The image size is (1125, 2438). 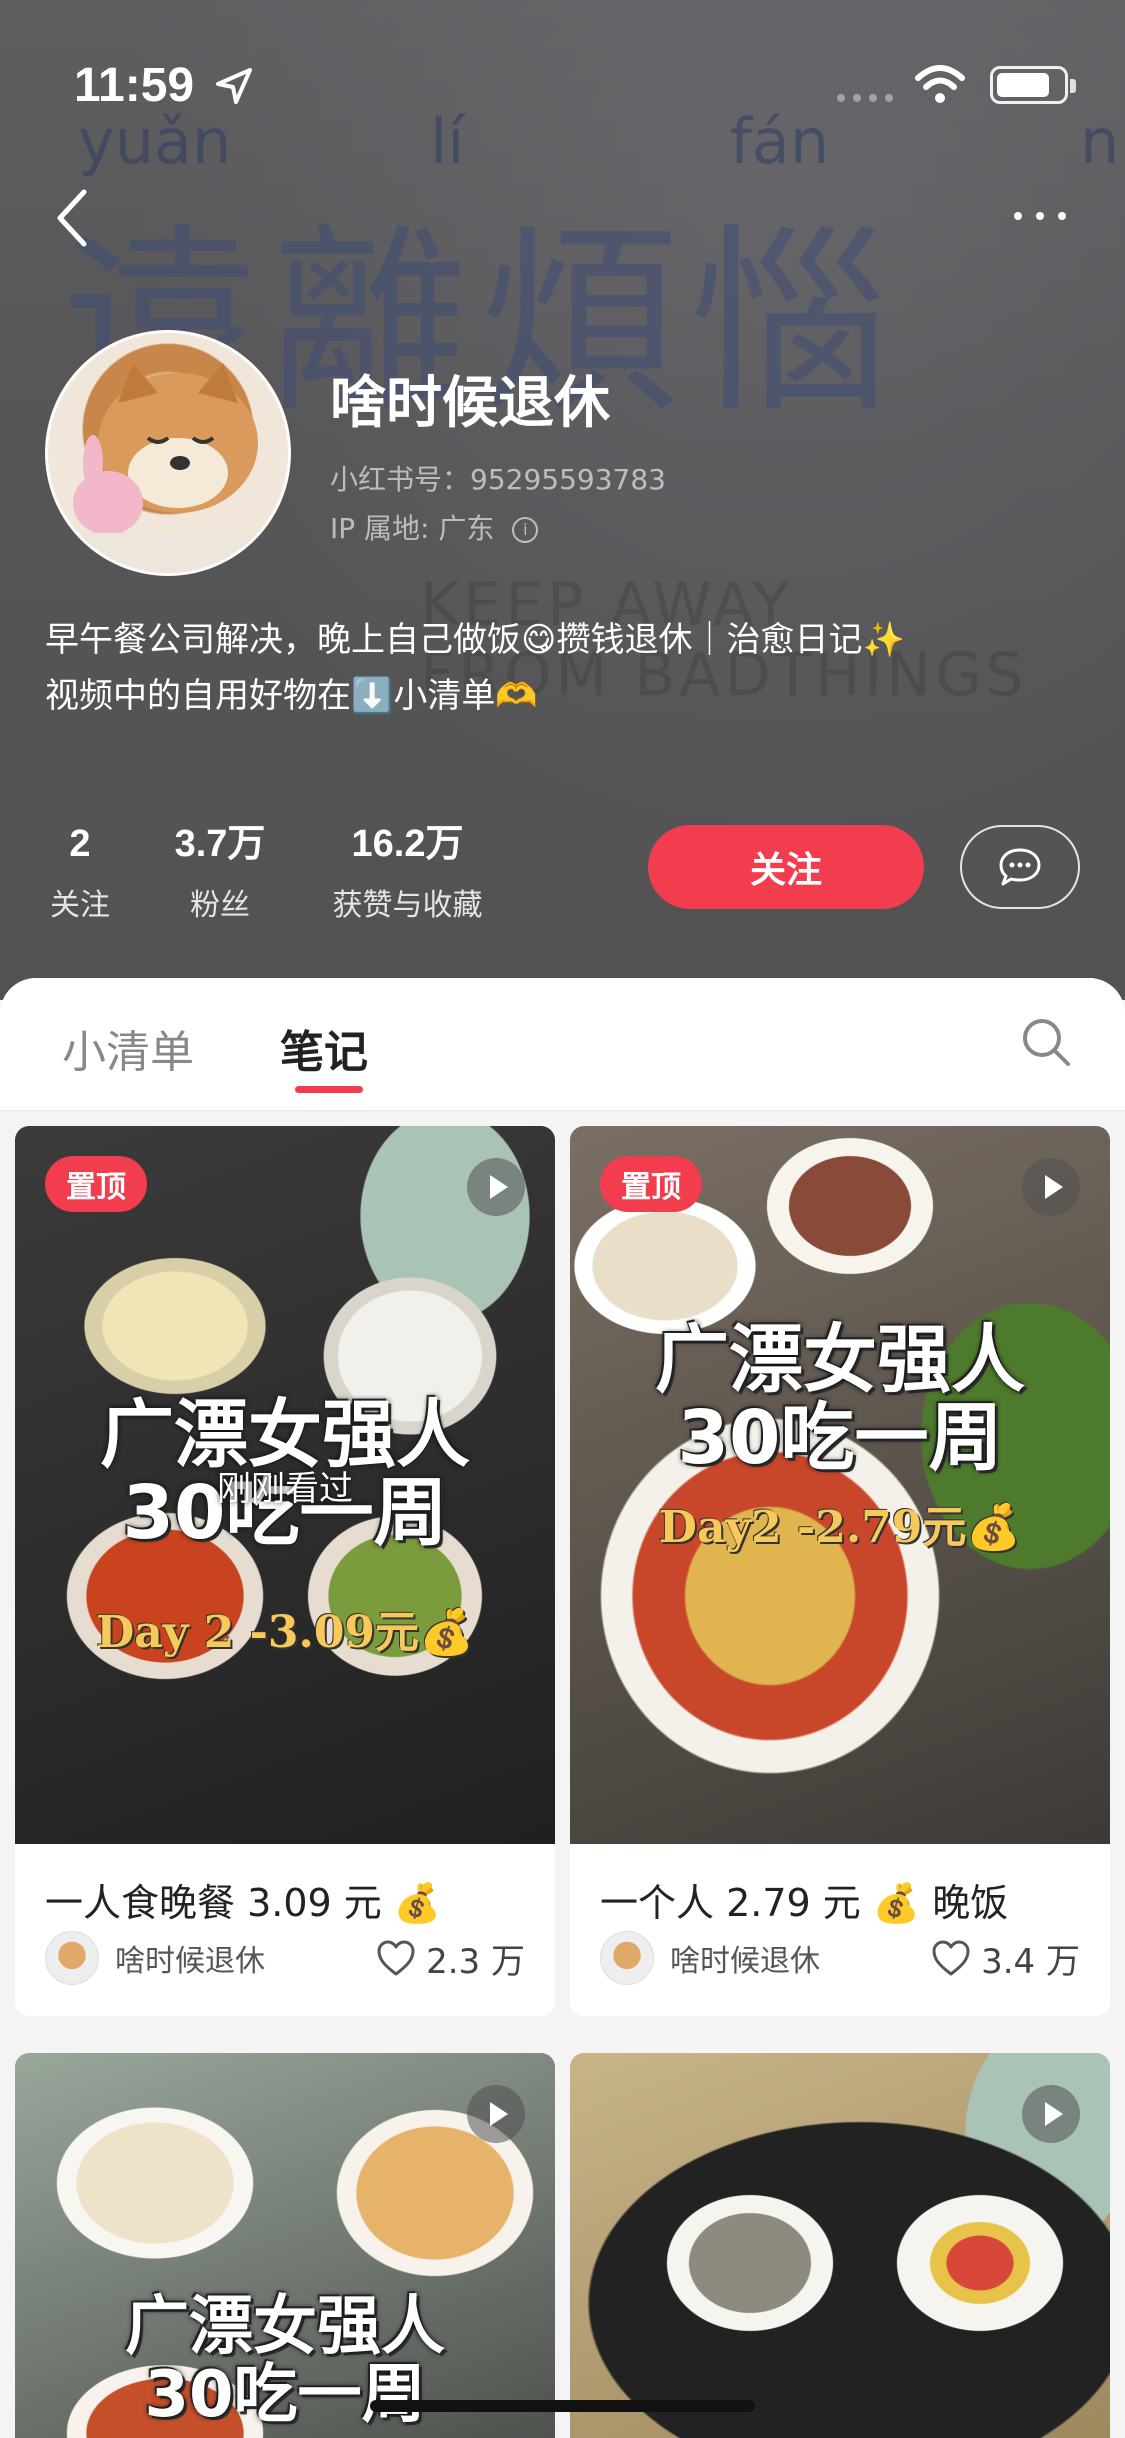 I want to click on red-id: 小红书号：95295593783, so click(x=498, y=479).